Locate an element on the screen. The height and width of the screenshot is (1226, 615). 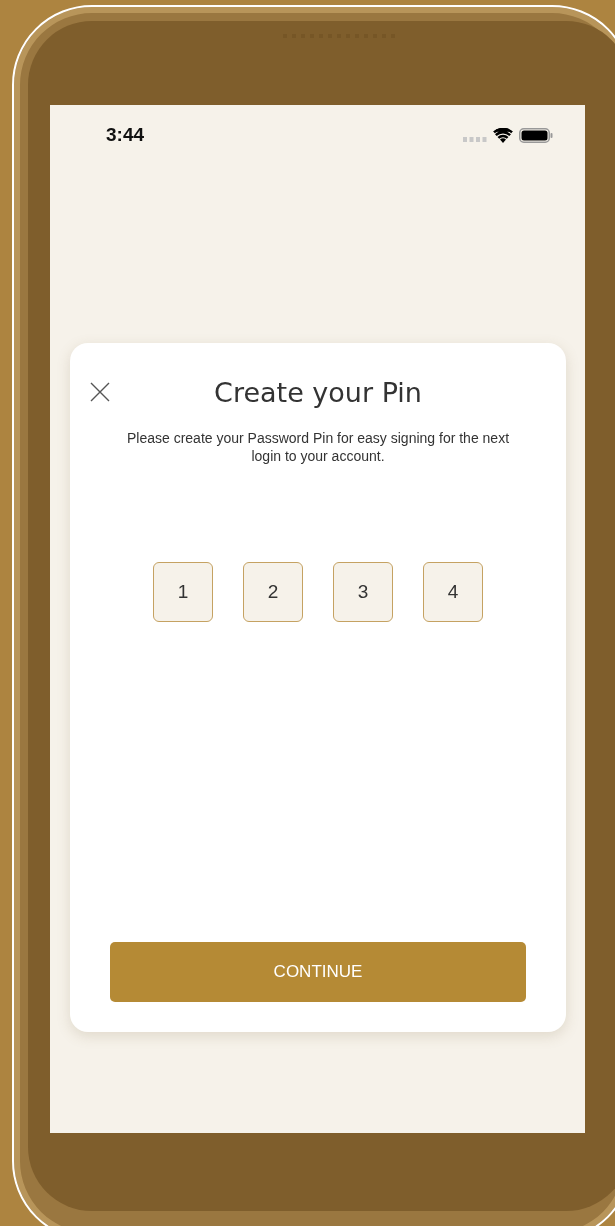
pin-field: 2 is located at coordinates (273, 592).